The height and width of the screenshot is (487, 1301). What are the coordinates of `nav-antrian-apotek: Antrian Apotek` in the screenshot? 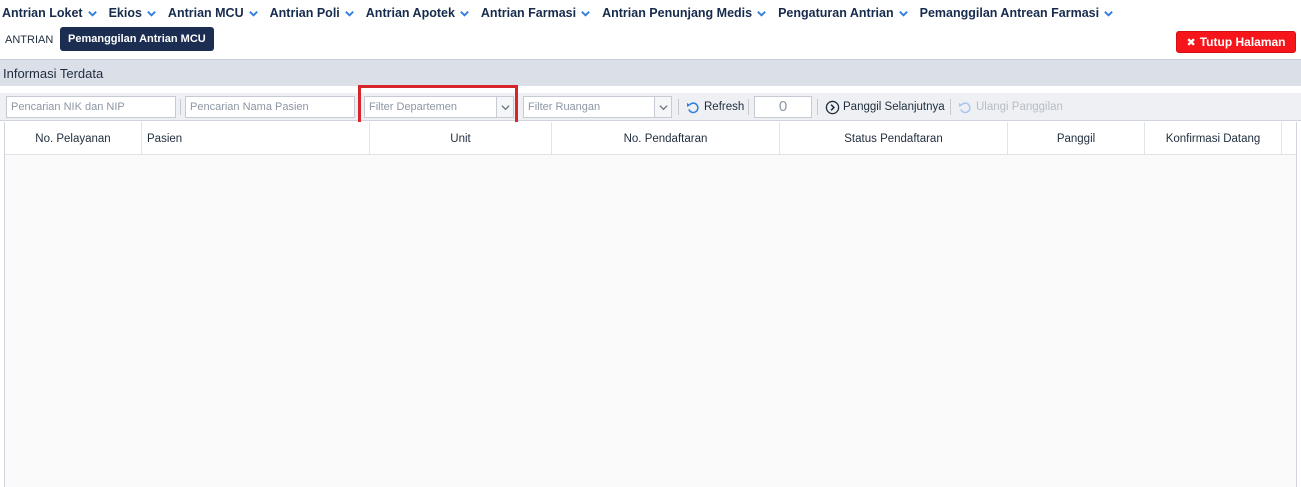 It's located at (418, 13).